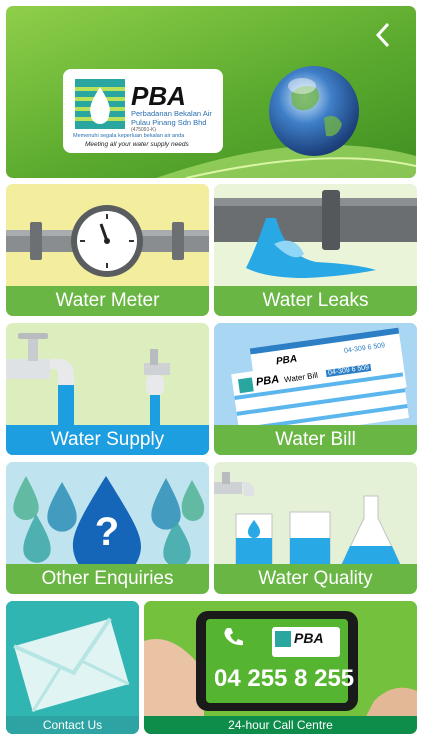  I want to click on phone-logo-badge: PBA, so click(306, 642).